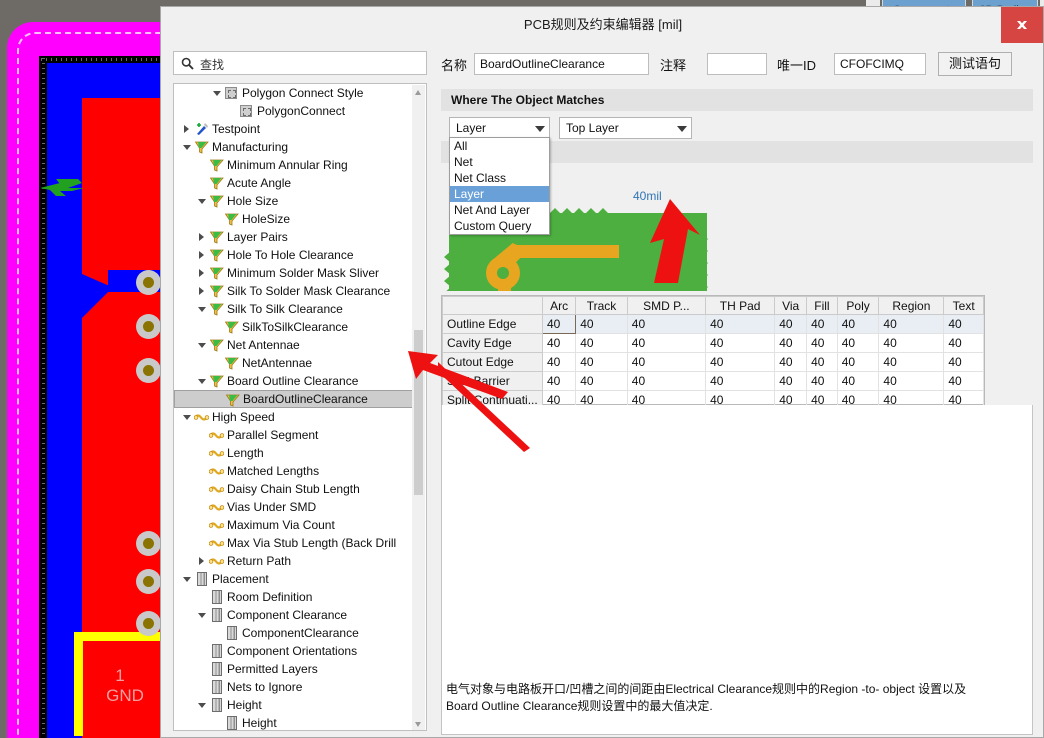 The width and height of the screenshot is (1044, 738). I want to click on tree-item-return-path: Return Path, so click(294, 561).